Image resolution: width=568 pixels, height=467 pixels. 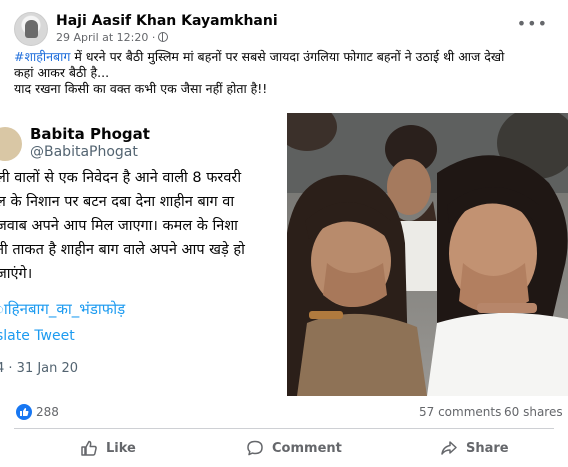 I want to click on like-button: Like, so click(x=108, y=448).